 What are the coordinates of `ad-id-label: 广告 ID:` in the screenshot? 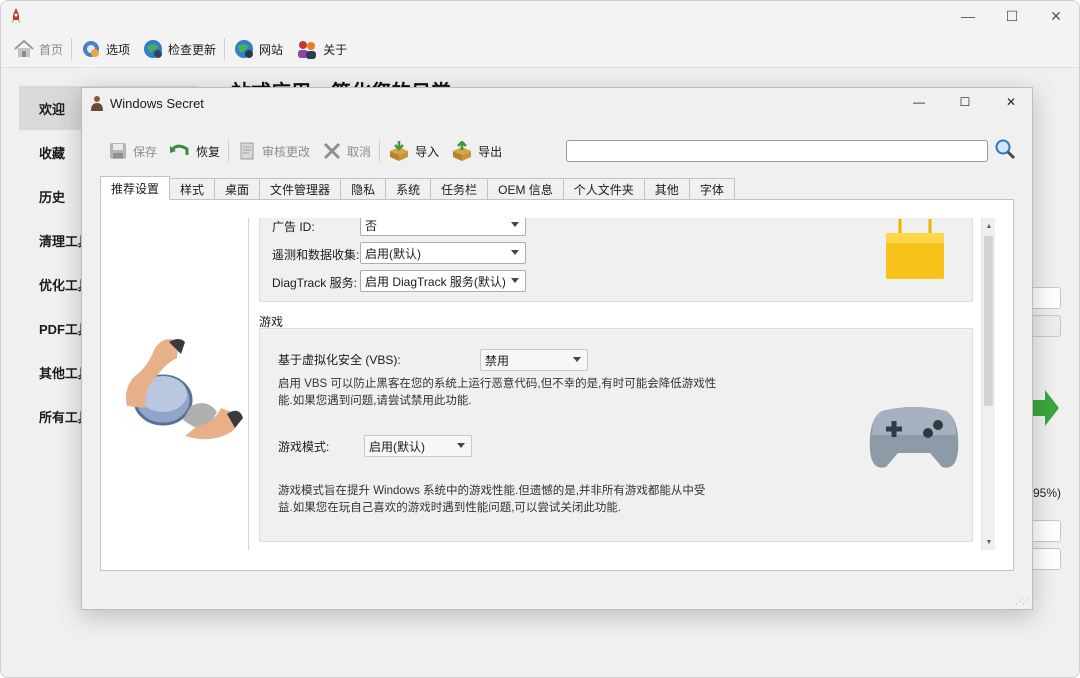 It's located at (293, 227).